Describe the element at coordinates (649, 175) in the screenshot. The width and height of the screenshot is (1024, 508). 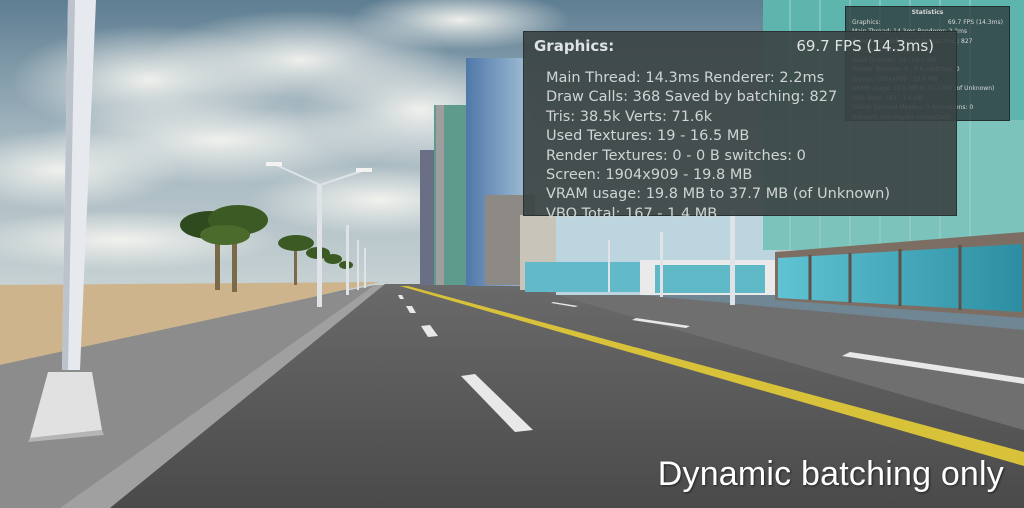
I see `screen-stat: Screen: 1904x909 - 19.8 MB` at that location.